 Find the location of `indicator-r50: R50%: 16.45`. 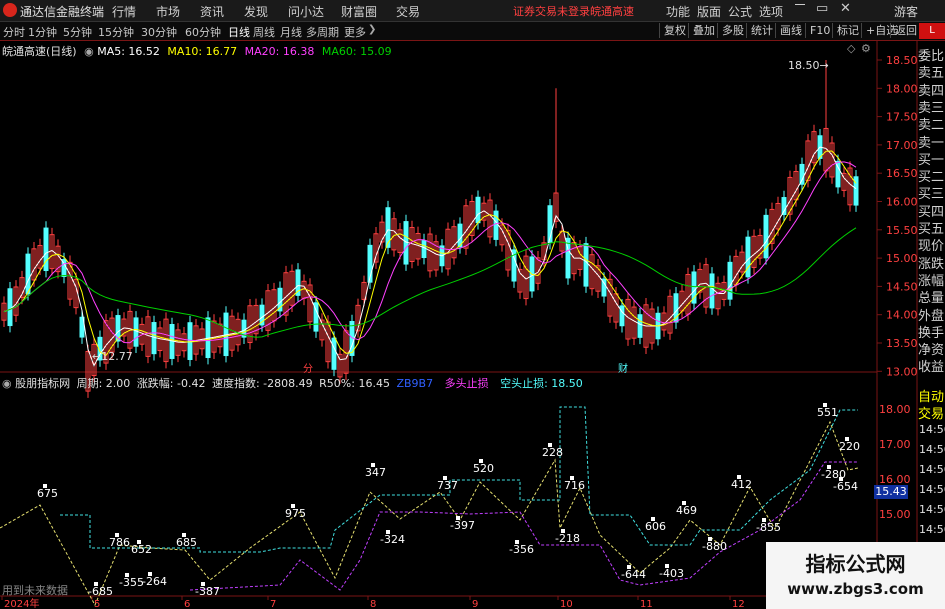

indicator-r50: R50%: 16.45 is located at coordinates (354, 383).